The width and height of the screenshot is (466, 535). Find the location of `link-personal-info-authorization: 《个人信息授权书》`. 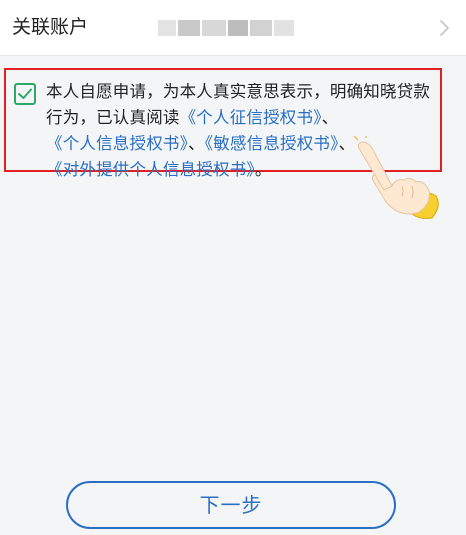

link-personal-info-authorization: 《个人信息授权书》 is located at coordinates (117, 143).